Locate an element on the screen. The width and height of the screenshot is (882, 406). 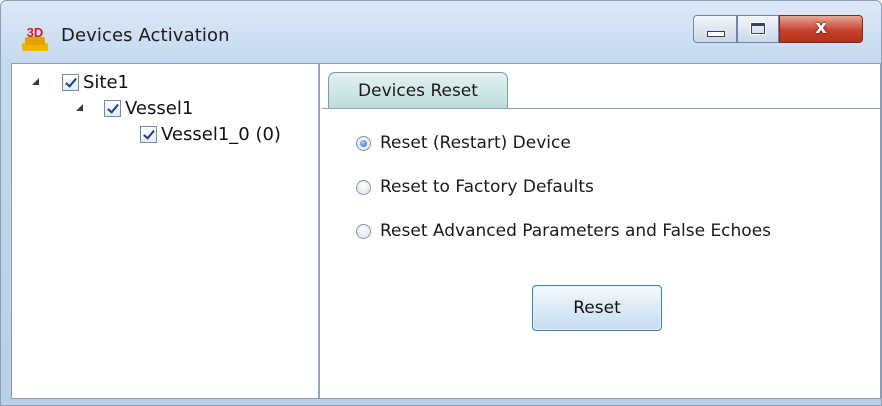
title-bar: 3D Devices Activation x is located at coordinates (441, 31).